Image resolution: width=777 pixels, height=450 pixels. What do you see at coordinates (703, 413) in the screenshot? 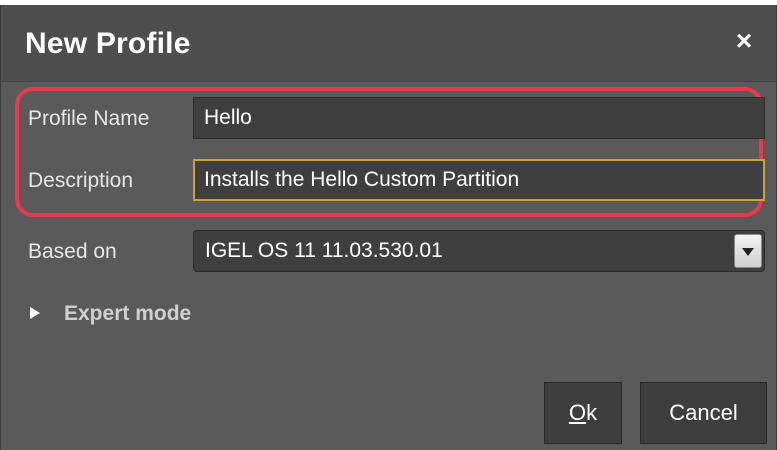
I see `cancel-button: Cancel` at bounding box center [703, 413].